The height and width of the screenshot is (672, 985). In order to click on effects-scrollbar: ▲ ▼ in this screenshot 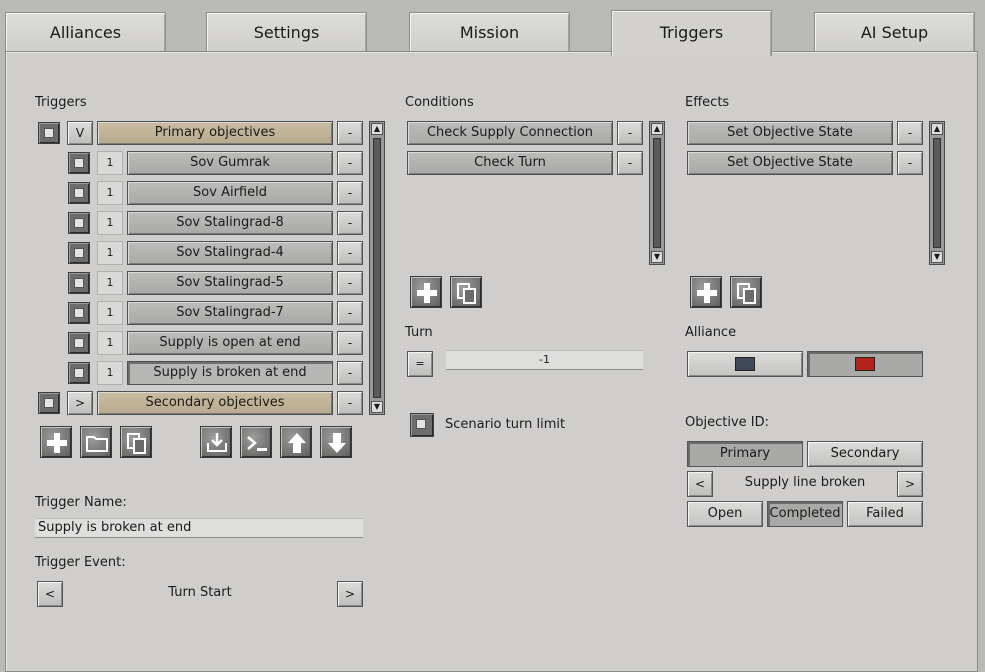, I will do `click(937, 193)`.